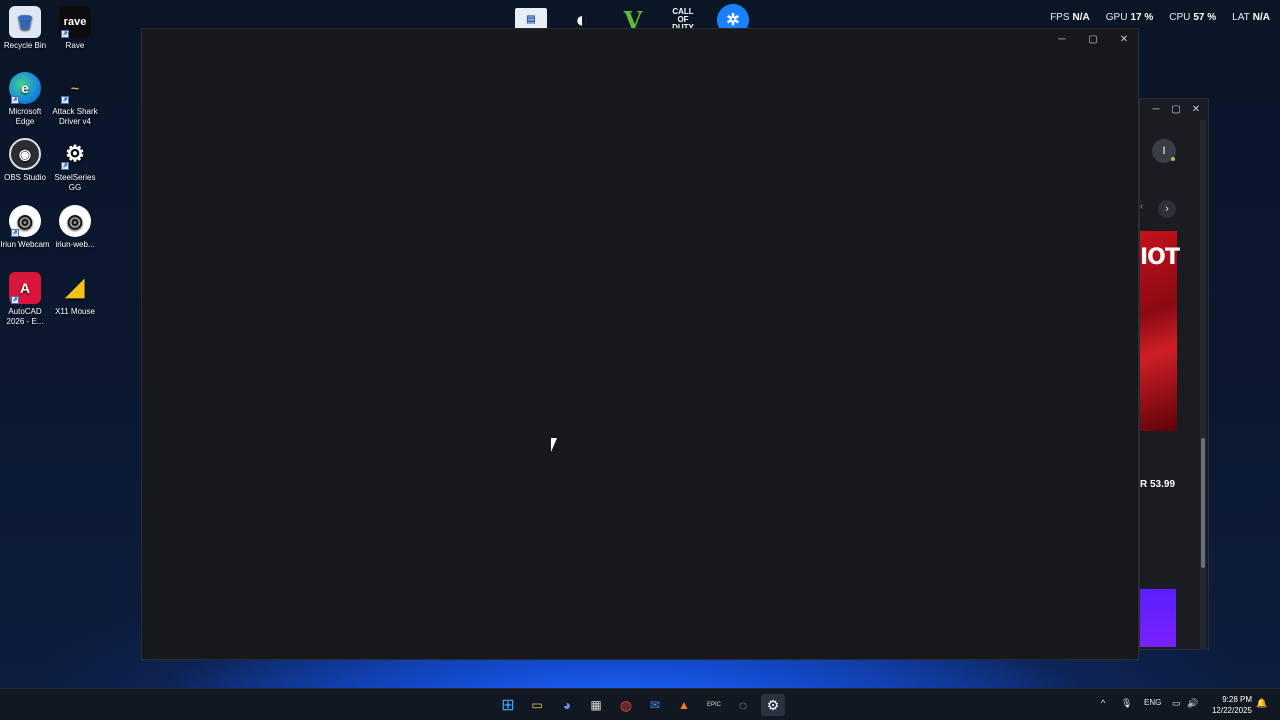 This screenshot has width=1280, height=720. I want to click on bg-close-button: ✕, so click(1196, 109).